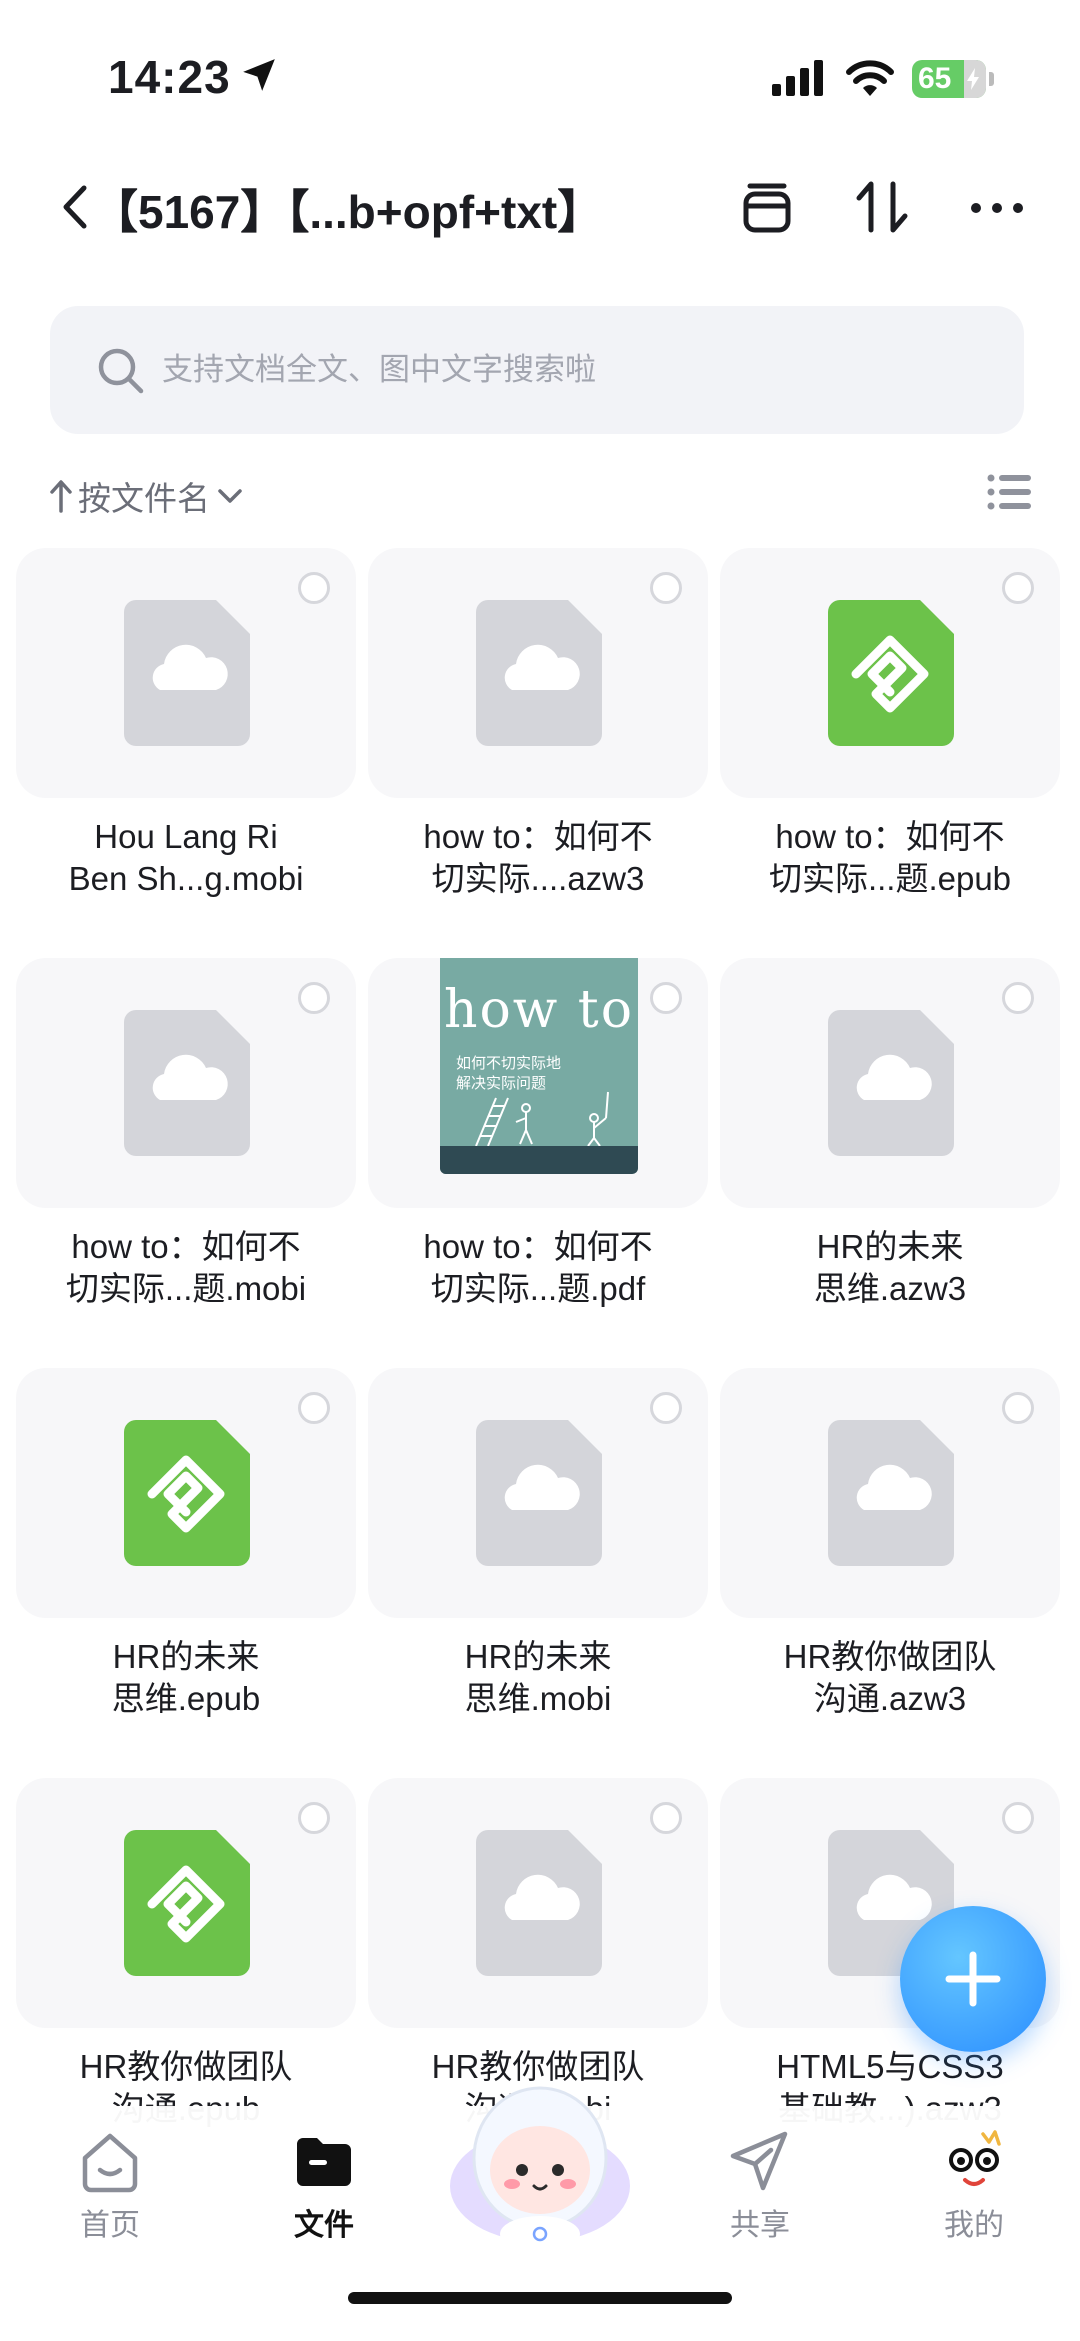  I want to click on file-card: HR的未来 思维.mobi, so click(538, 1569).